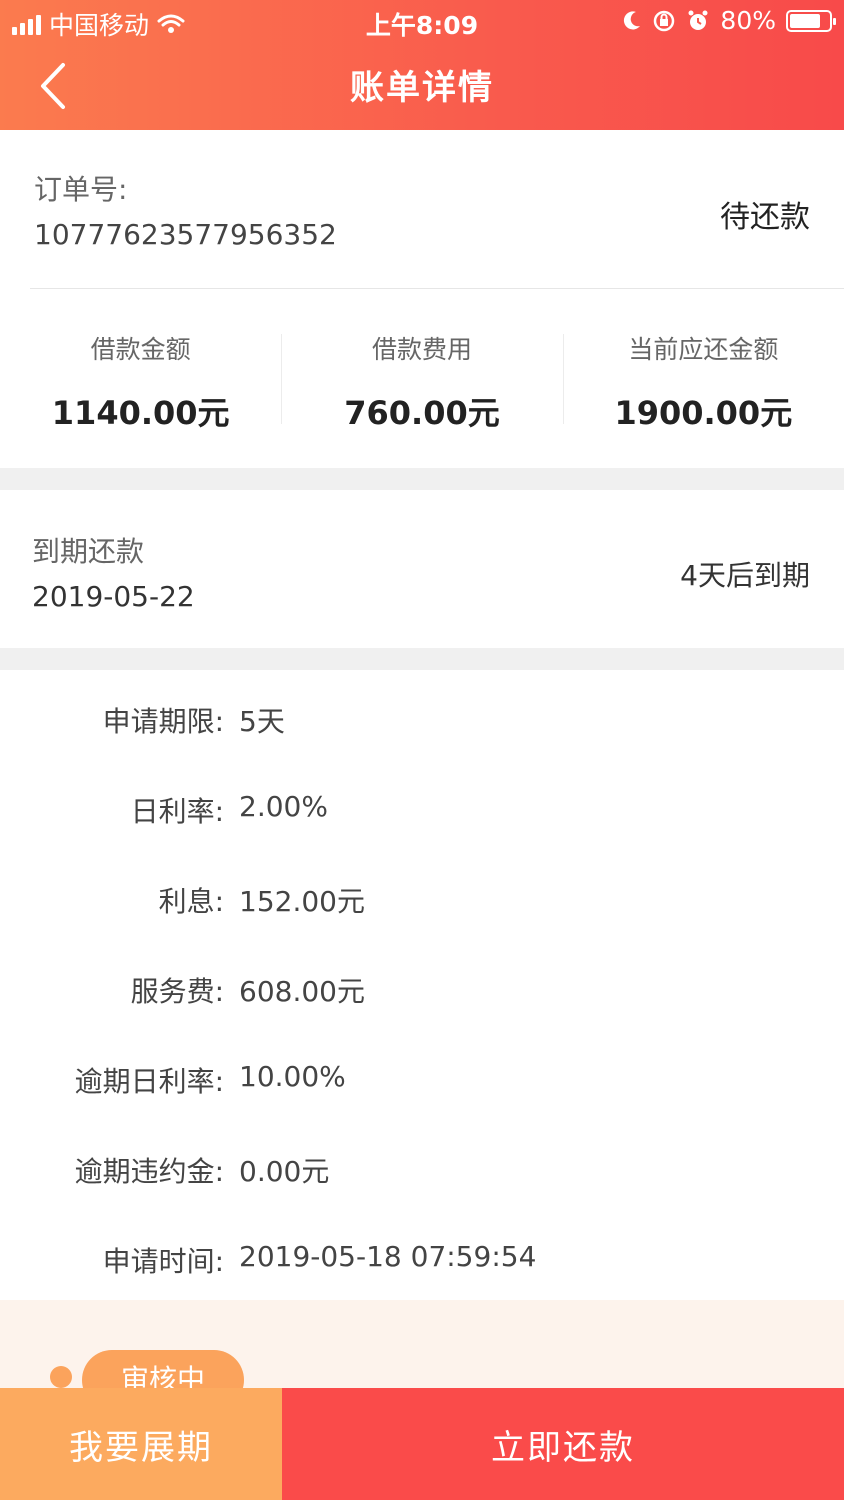 This screenshot has height=1500, width=844. I want to click on due-date: 2019-05-22, so click(113, 596).